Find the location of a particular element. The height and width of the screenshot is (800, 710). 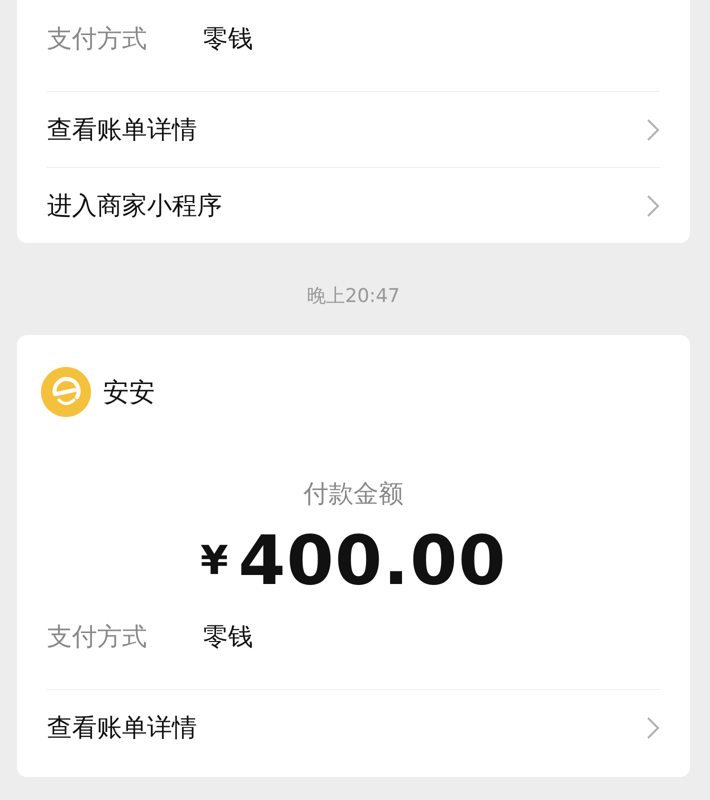

amount-value: 400.00 is located at coordinates (372, 562).